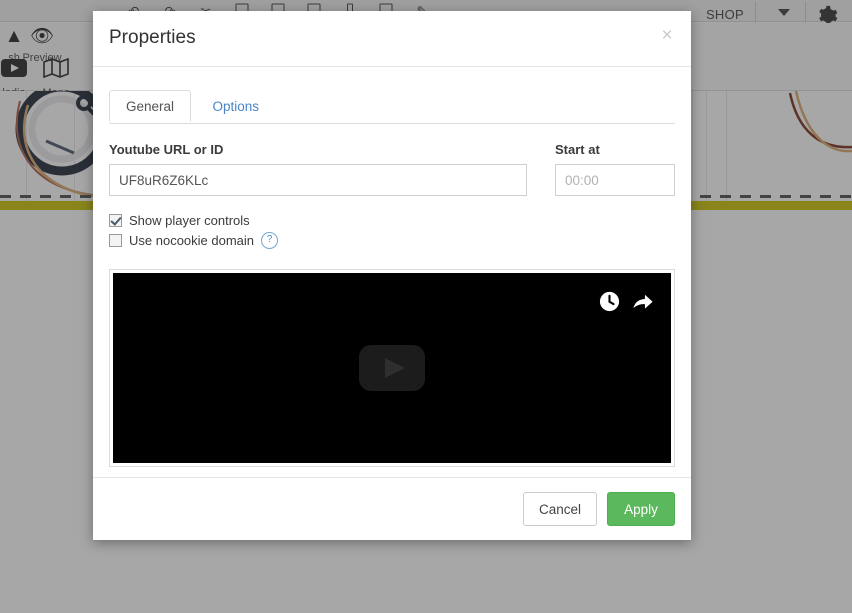 This screenshot has width=852, height=613. I want to click on play-button-icon, so click(392, 368).